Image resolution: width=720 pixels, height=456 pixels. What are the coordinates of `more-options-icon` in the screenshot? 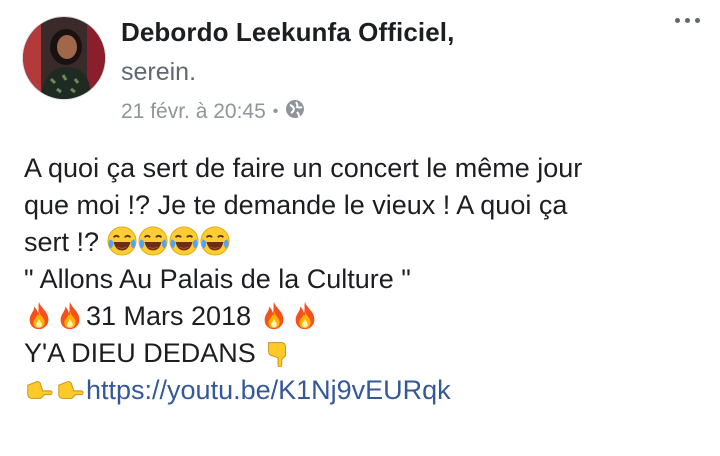 It's located at (687, 20).